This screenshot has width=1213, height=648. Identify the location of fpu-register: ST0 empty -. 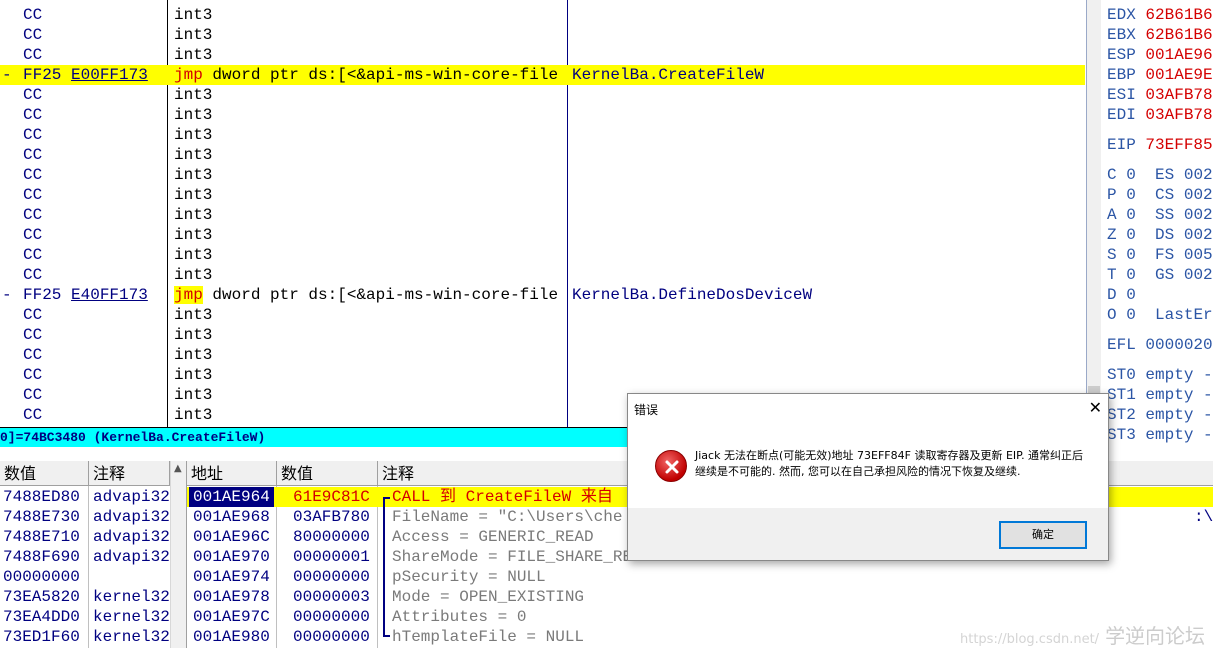
(1160, 375).